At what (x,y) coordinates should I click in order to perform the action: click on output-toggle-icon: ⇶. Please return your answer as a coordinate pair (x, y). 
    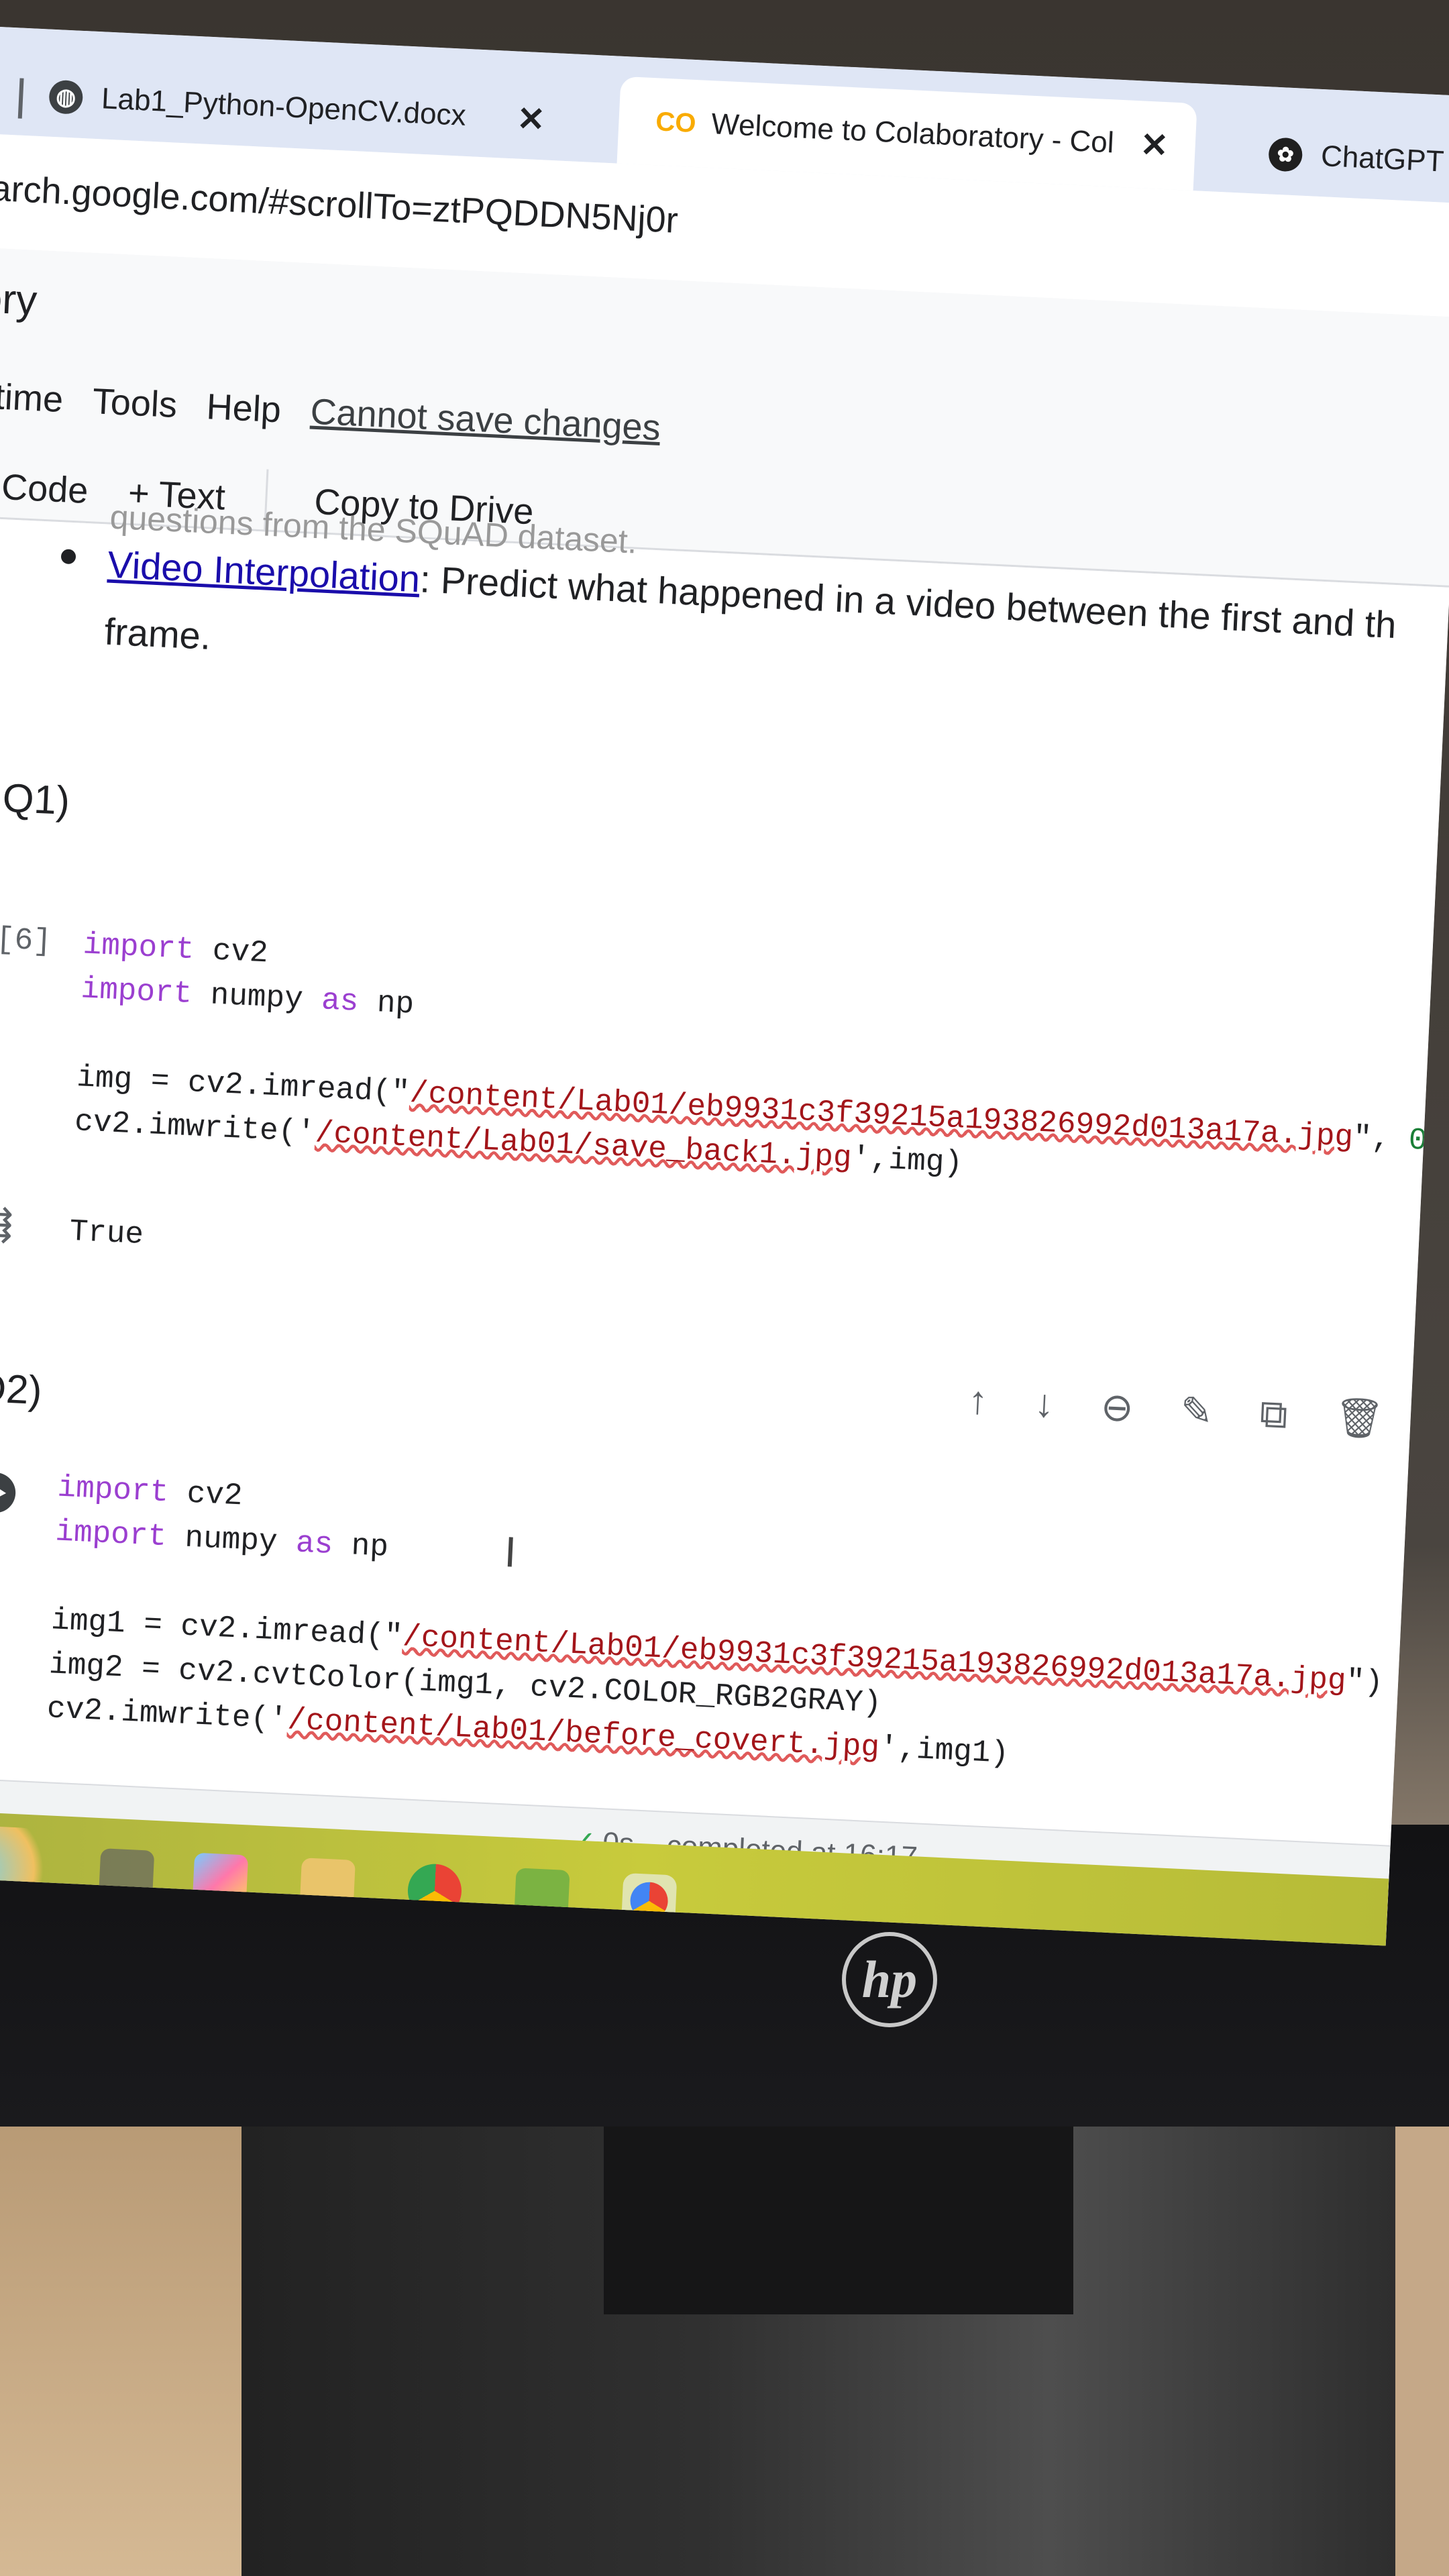
    Looking at the image, I should click on (7, 1224).